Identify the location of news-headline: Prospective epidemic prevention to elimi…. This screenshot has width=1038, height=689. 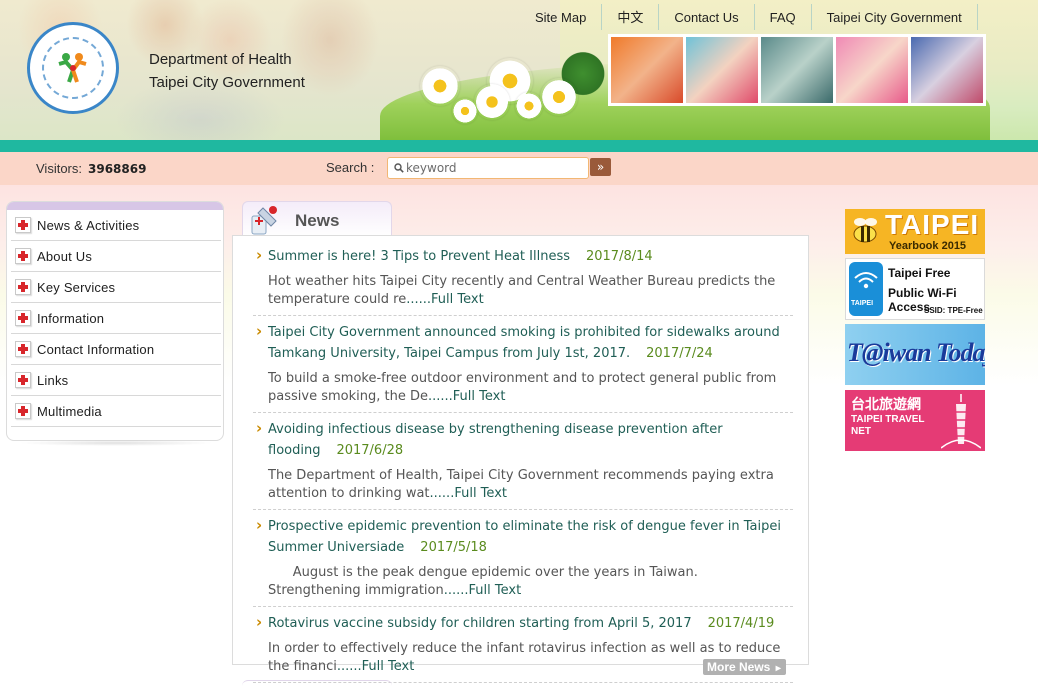
(523, 536).